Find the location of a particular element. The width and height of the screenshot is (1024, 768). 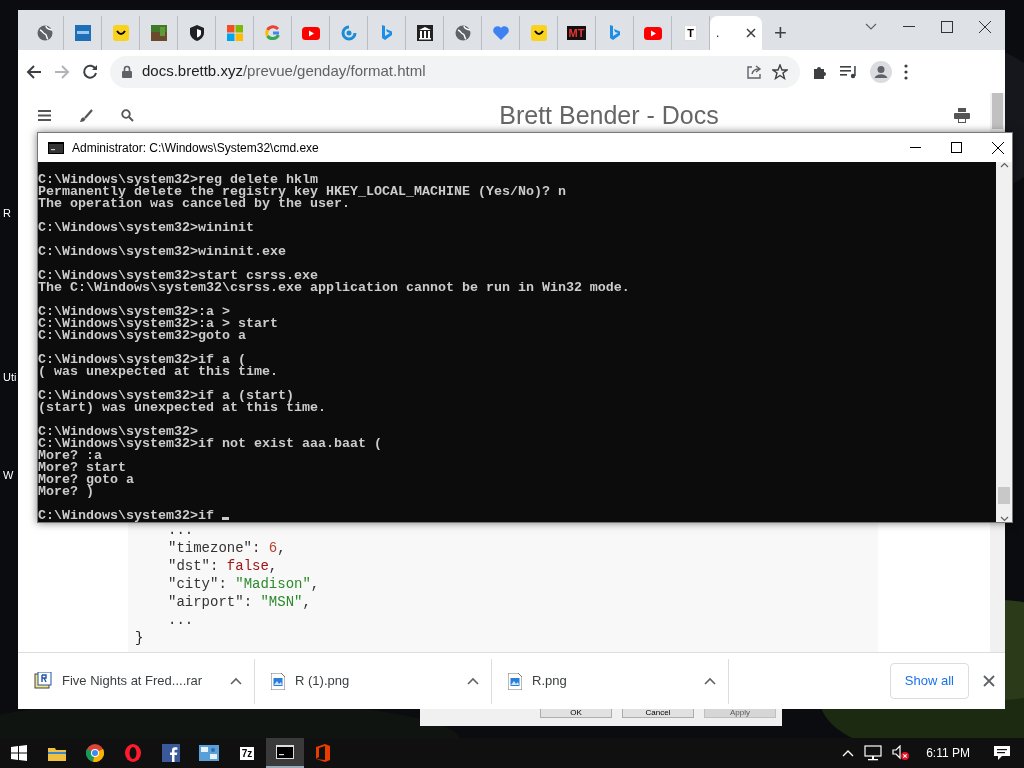

network-icon is located at coordinates (873, 753).